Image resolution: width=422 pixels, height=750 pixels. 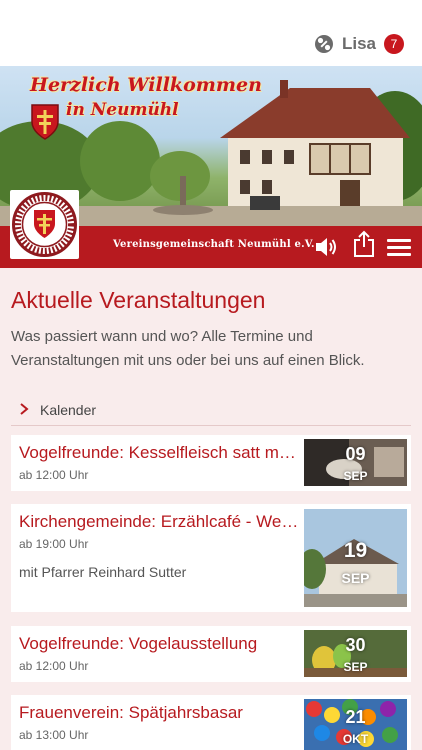 What do you see at coordinates (45, 122) in the screenshot?
I see `coat-of-arms-icon` at bounding box center [45, 122].